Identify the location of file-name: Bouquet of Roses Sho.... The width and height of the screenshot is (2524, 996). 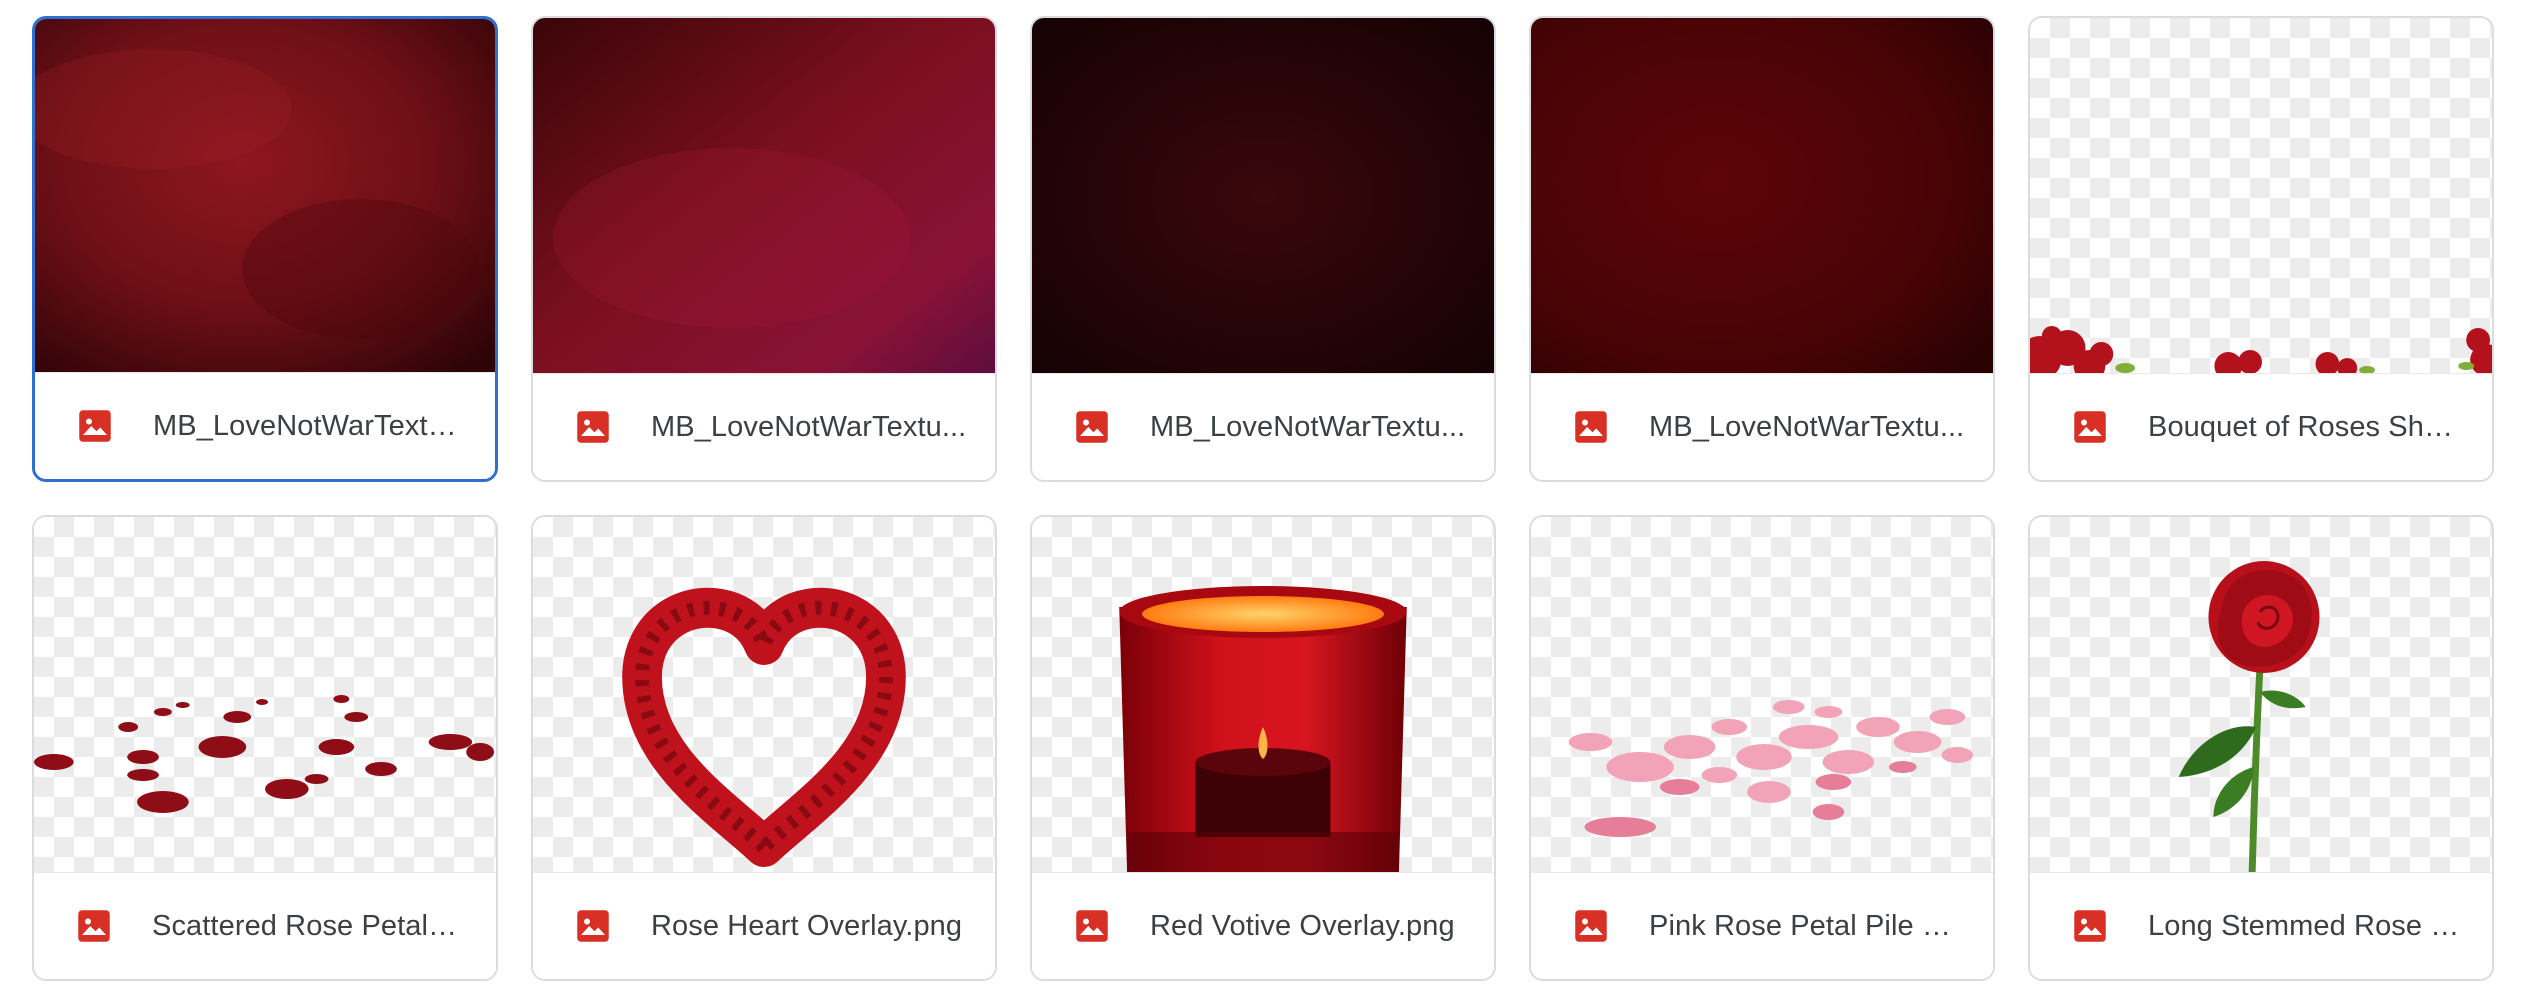
(2306, 426).